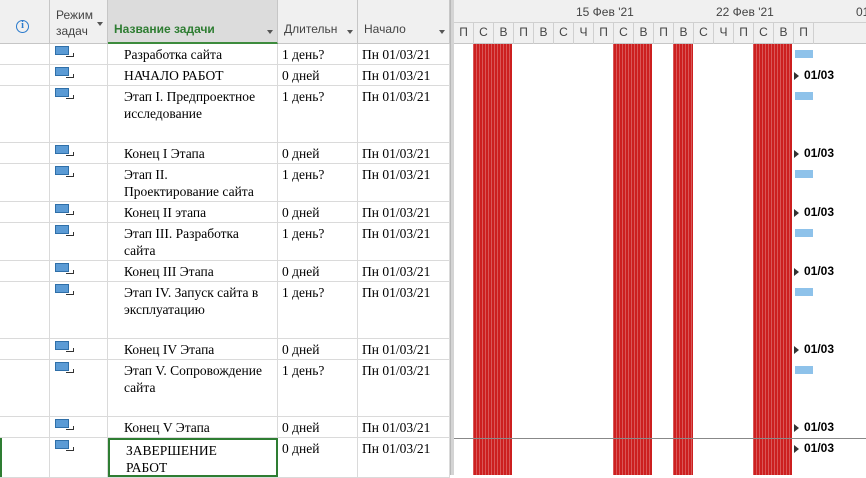 This screenshot has width=866, height=478. I want to click on task-name-cell: Разработка сайта, so click(193, 54).